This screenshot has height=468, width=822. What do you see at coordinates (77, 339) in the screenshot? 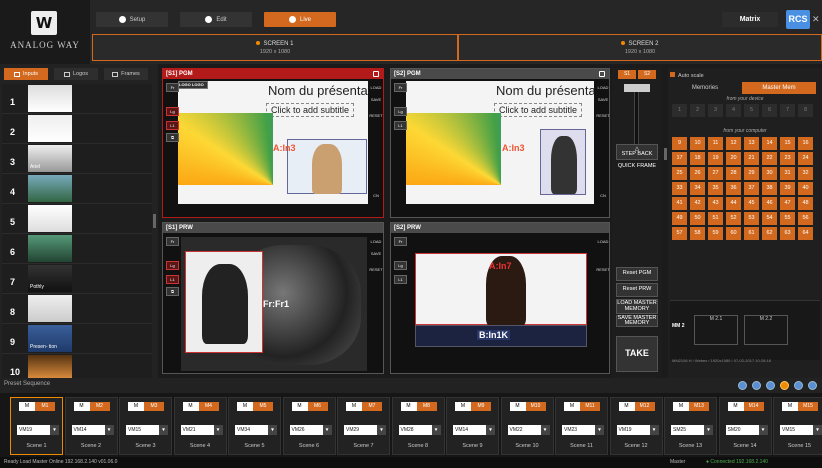
I see `input-item: 9 Presen- tion` at bounding box center [77, 339].